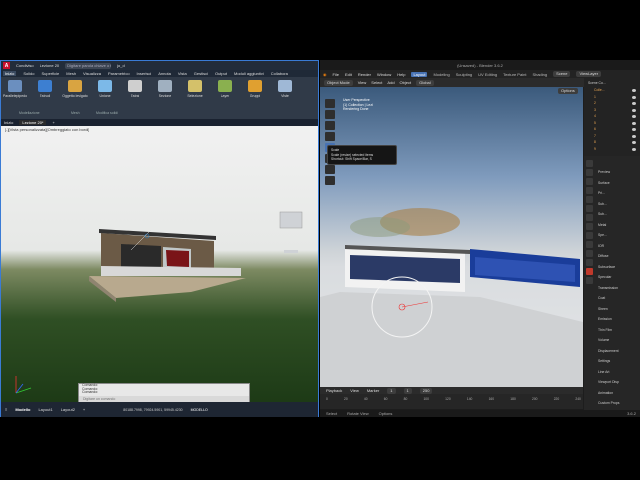 This screenshot has height=480, width=640. Describe the element at coordinates (595, 136) in the screenshot. I see `outliner-item: 7` at that location.